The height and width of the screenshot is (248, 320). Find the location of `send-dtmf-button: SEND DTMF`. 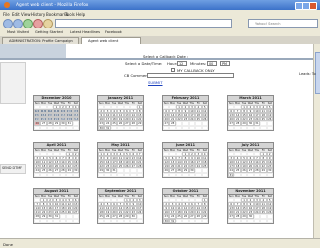

send-dtmf-button: SEND DTMF is located at coordinates (12, 168).